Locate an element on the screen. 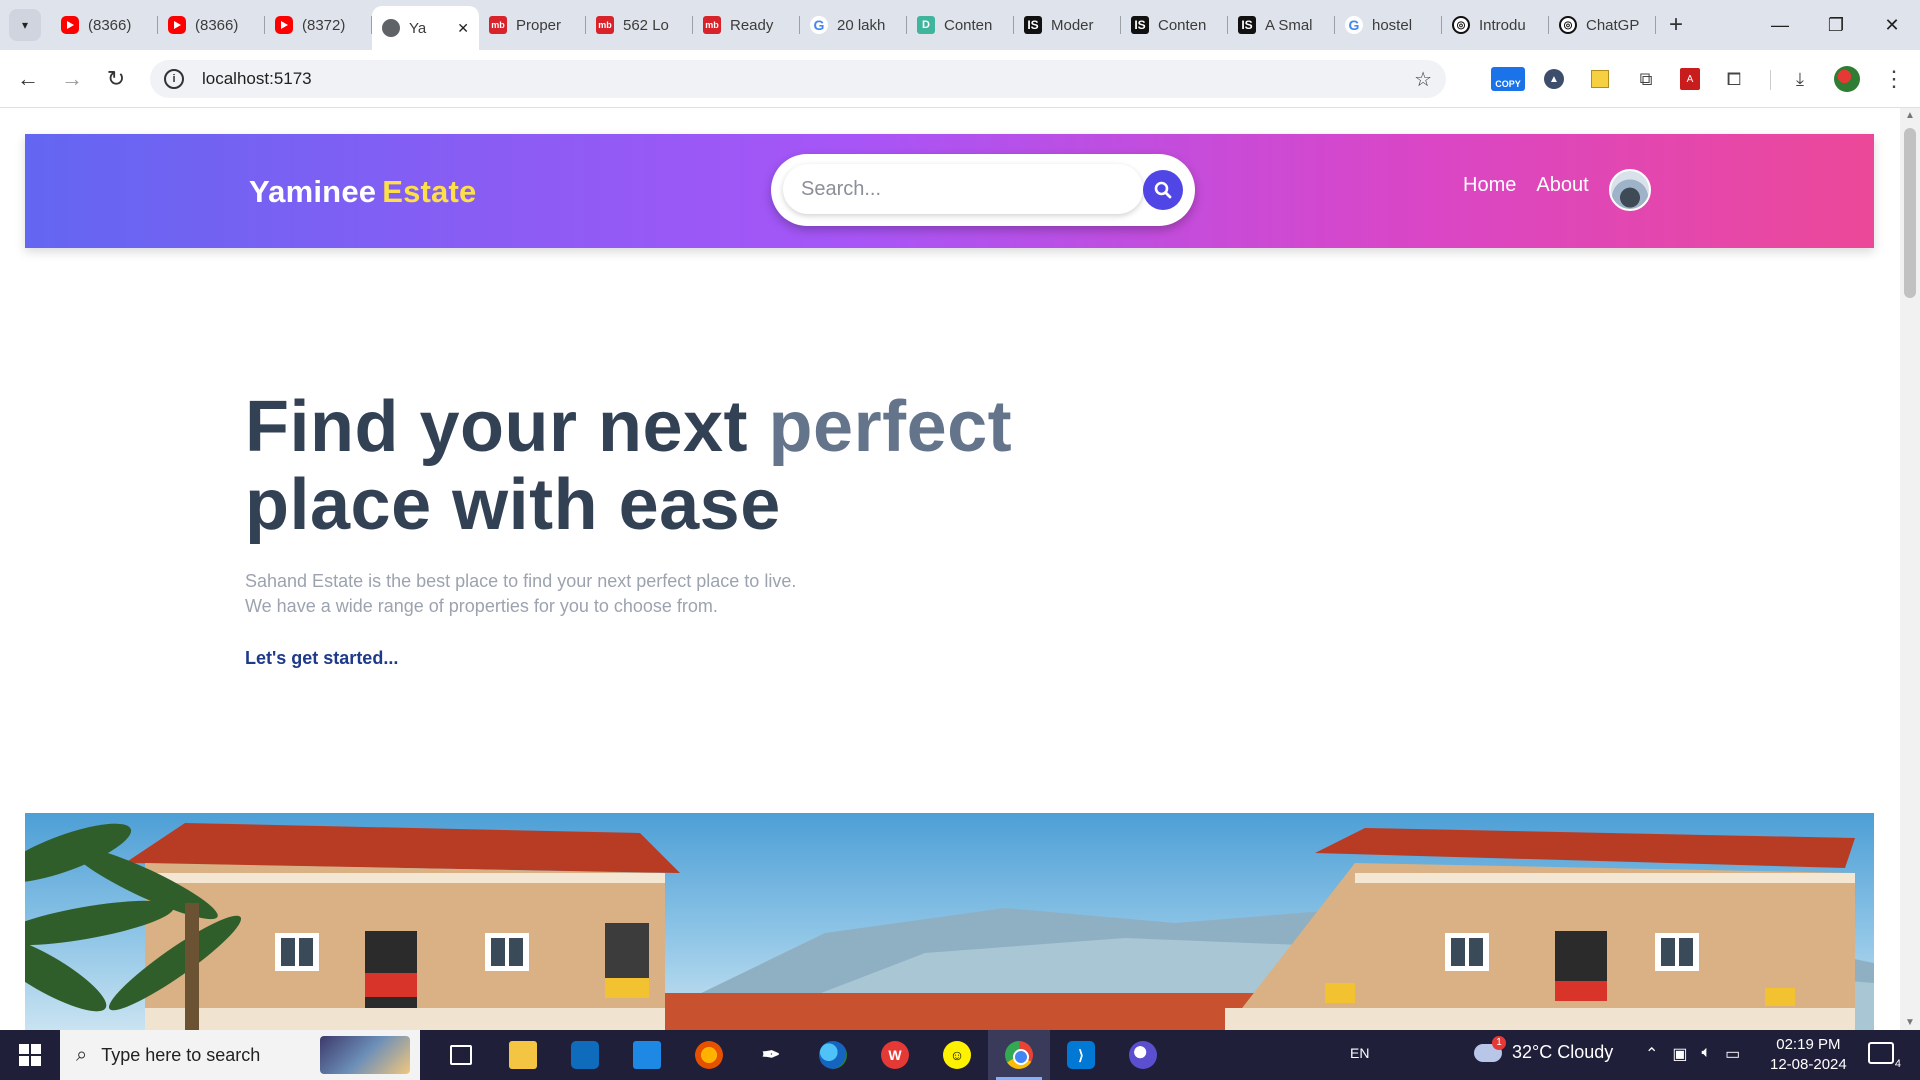  system-tray: ⌃ ▣ 🔈︎ ▭ is located at coordinates (1692, 1054).